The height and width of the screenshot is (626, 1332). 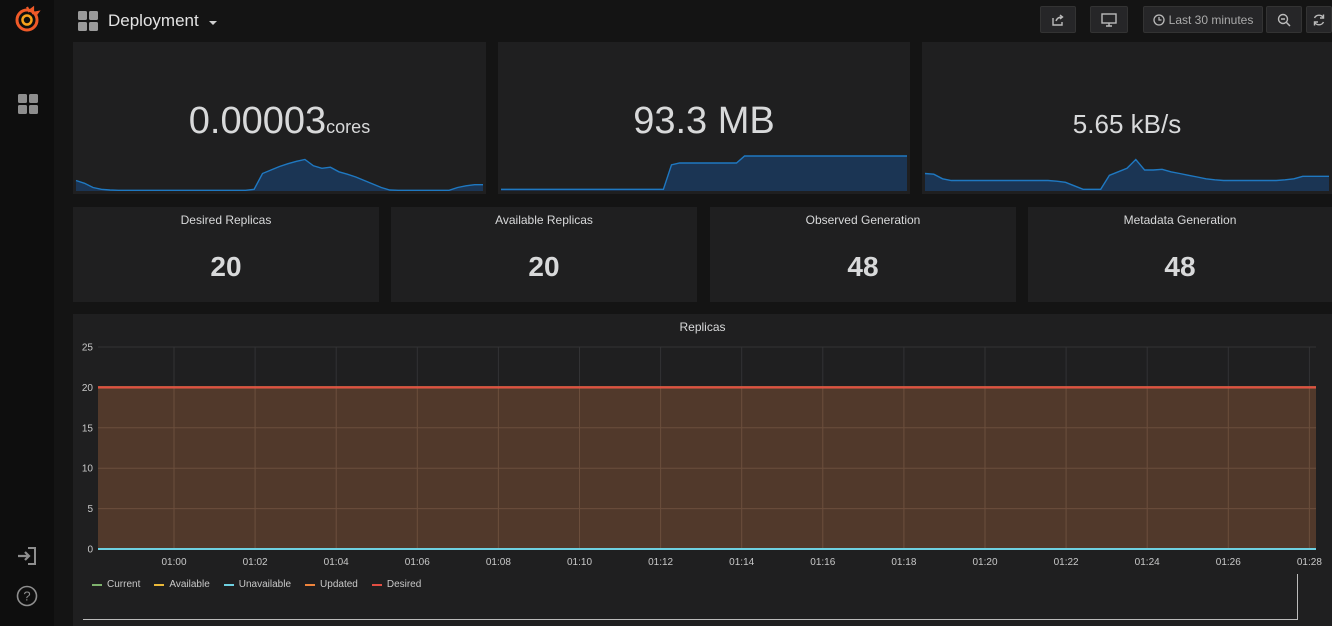 I want to click on y-tick-label: 25, so click(x=88, y=348).